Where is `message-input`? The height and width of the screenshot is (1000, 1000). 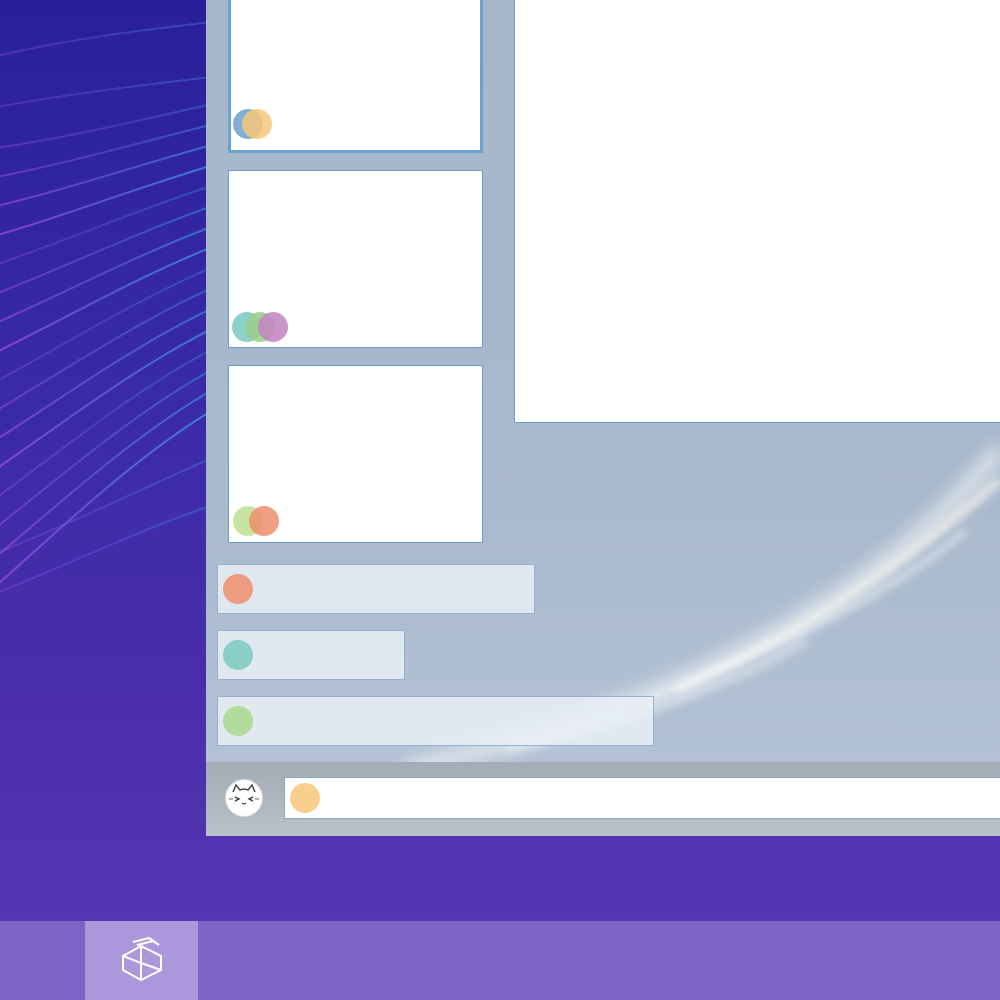
message-input is located at coordinates (642, 798).